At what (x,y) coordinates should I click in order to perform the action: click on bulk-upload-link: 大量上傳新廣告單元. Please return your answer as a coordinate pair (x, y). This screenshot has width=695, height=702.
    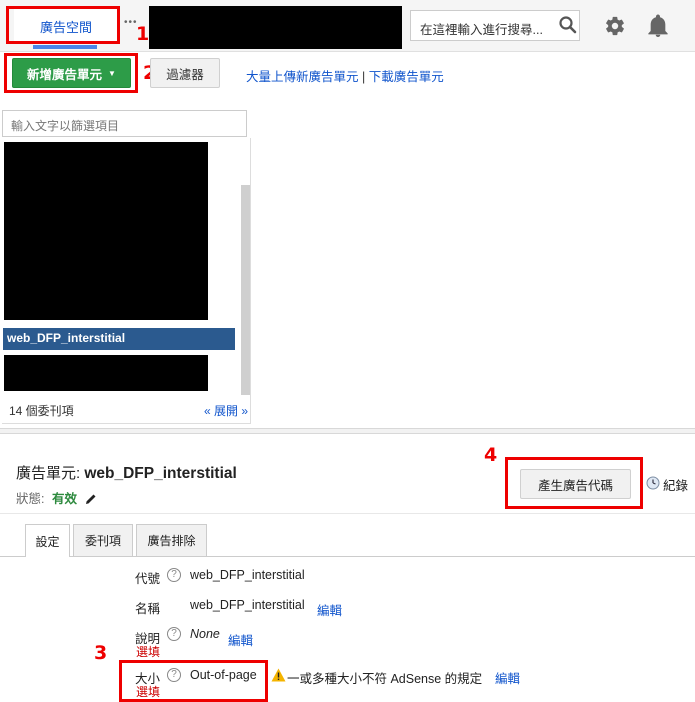
    Looking at the image, I should click on (302, 77).